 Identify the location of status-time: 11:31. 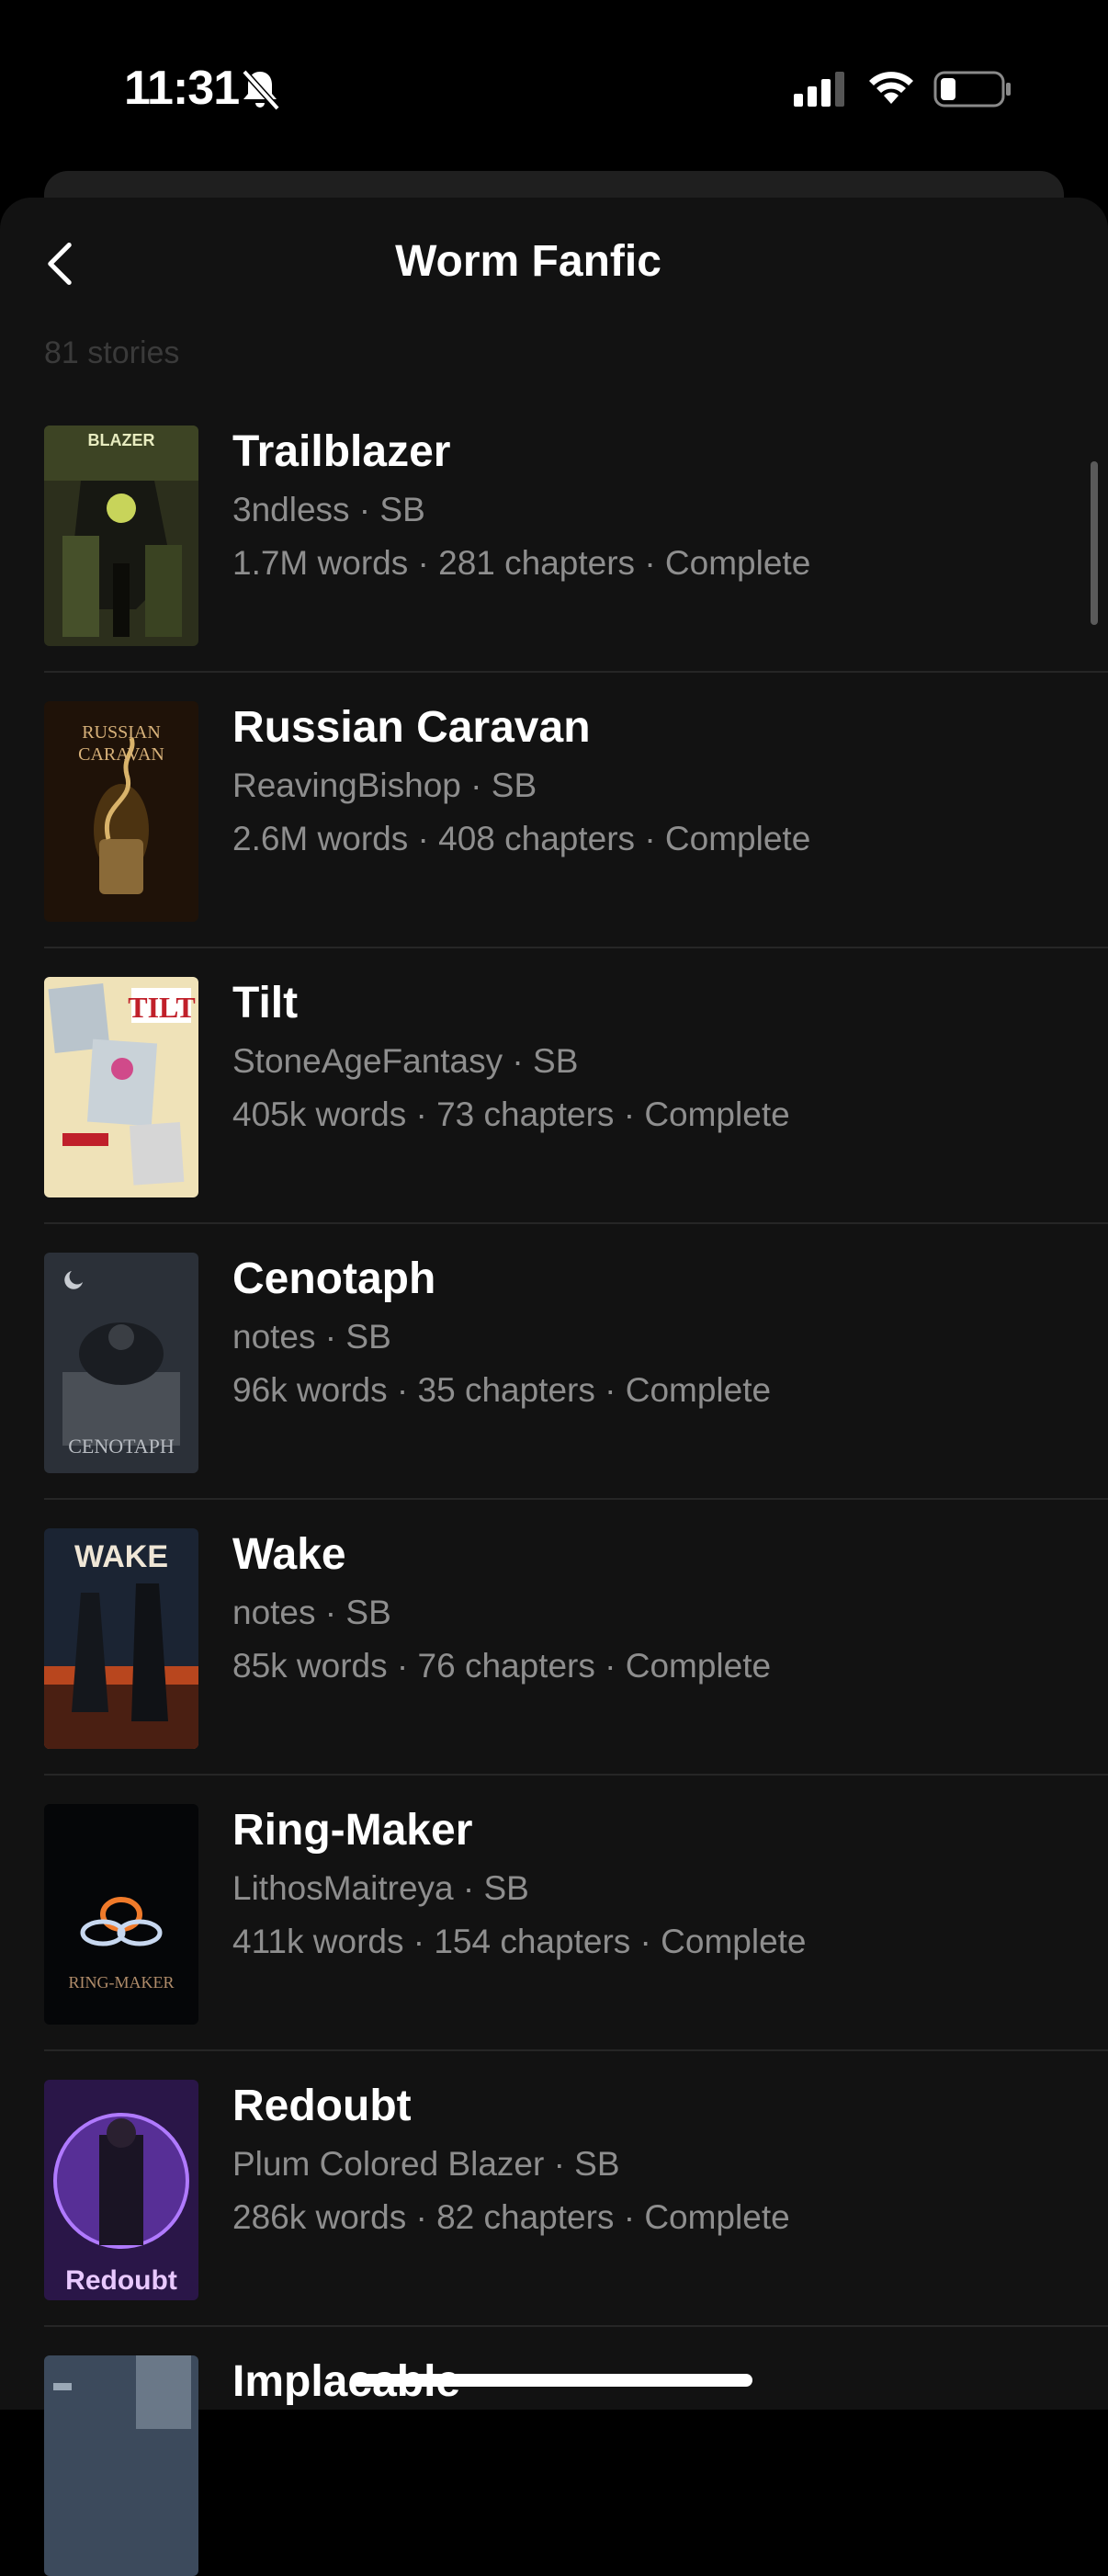
(182, 88).